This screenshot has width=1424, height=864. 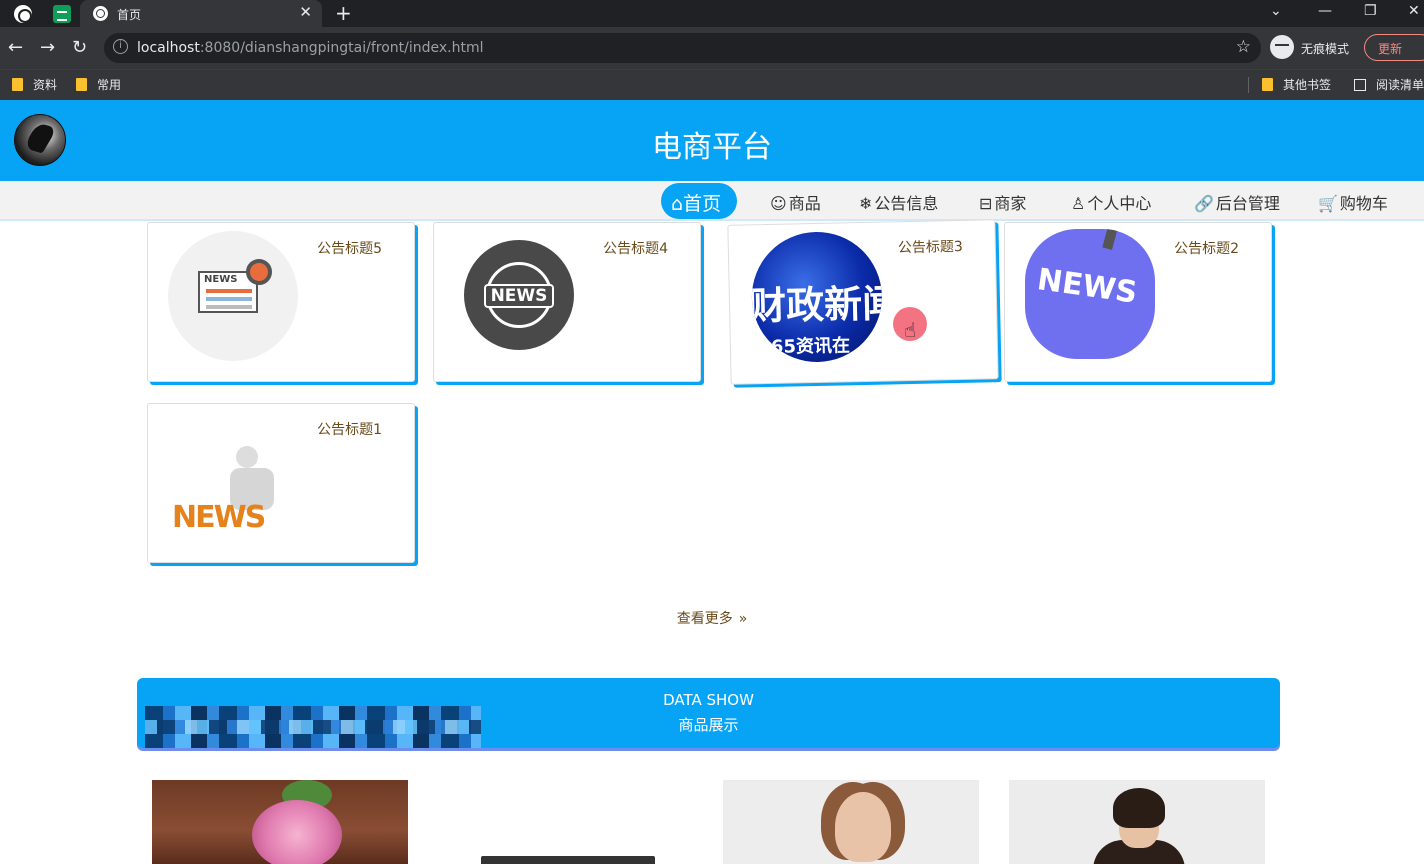 What do you see at coordinates (1248, 85) in the screenshot?
I see `bookmarks-divider` at bounding box center [1248, 85].